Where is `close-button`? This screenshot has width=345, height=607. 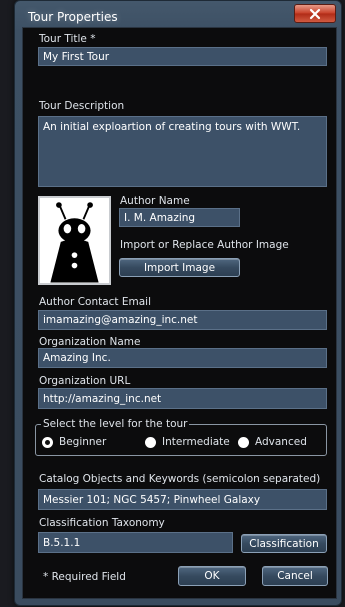 close-button is located at coordinates (315, 13).